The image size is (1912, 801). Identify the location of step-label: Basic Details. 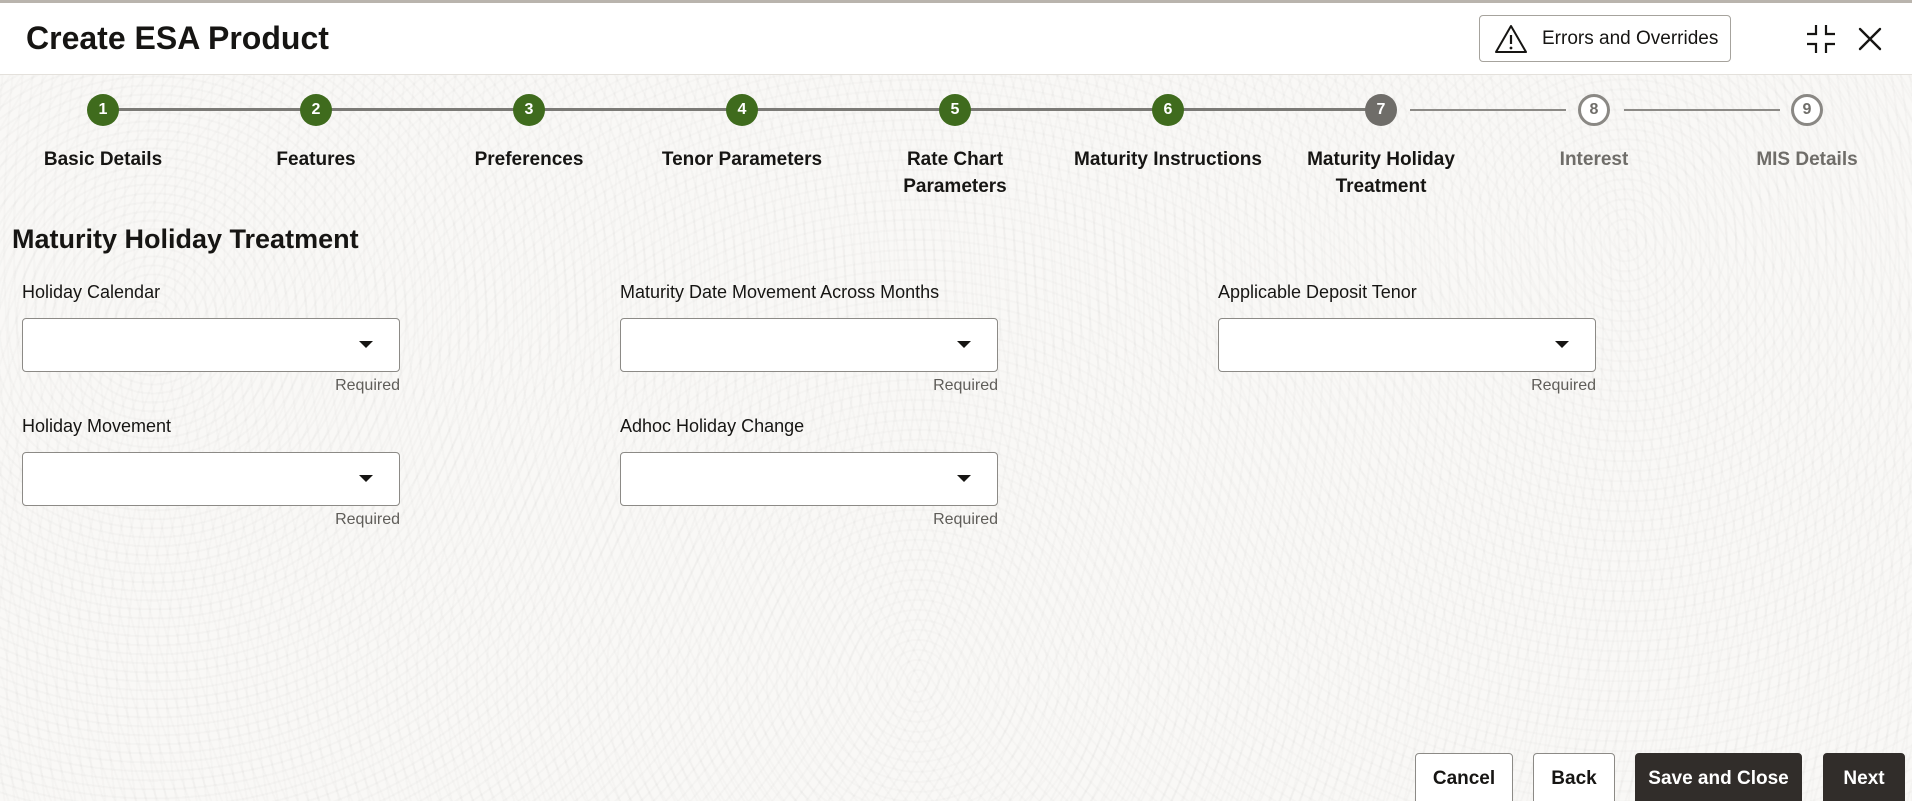
(103, 159).